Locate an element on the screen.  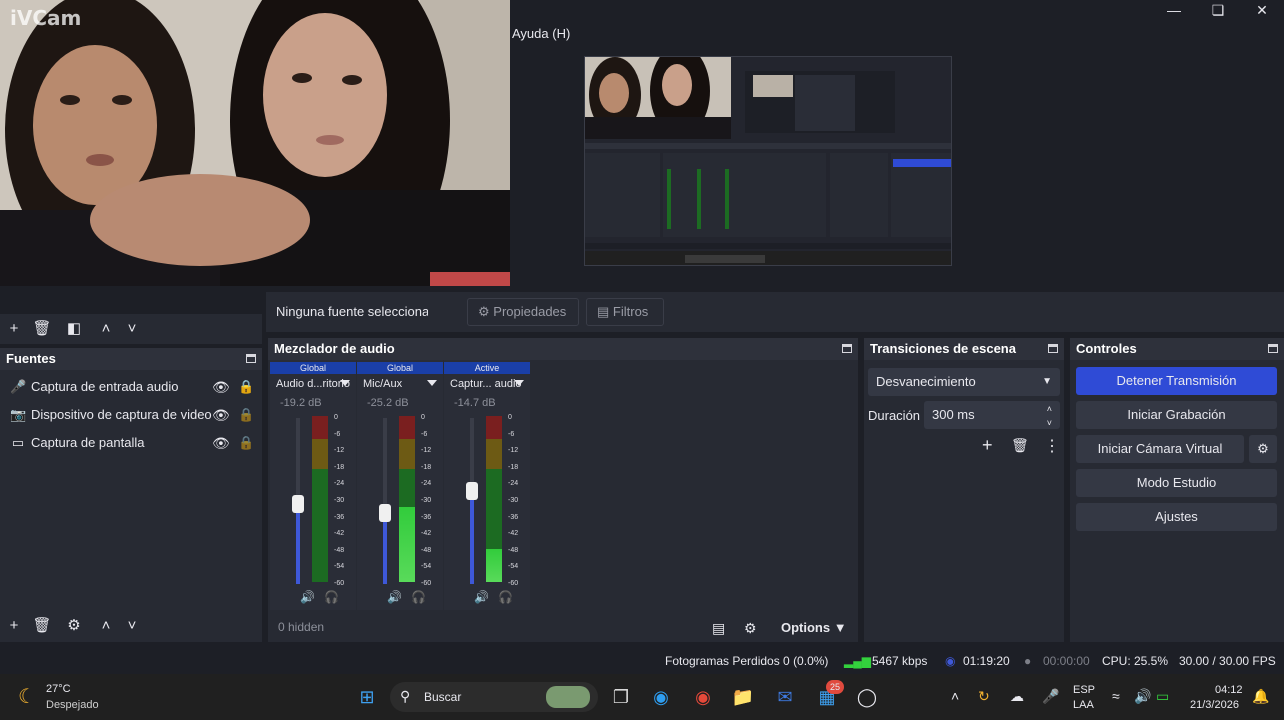
volume-icon: 🔊 is located at coordinates (1142, 696).